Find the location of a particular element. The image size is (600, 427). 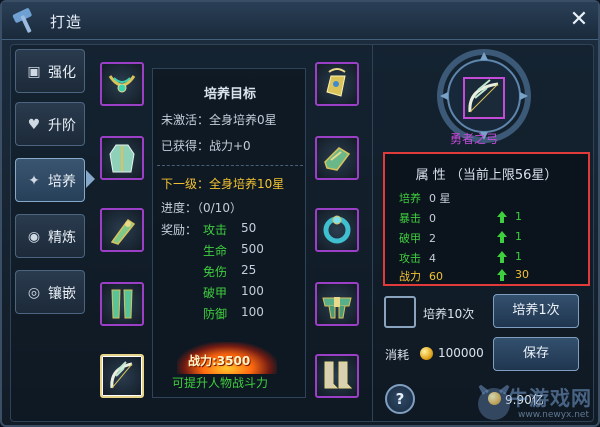

robe-icon is located at coordinates (122, 158).